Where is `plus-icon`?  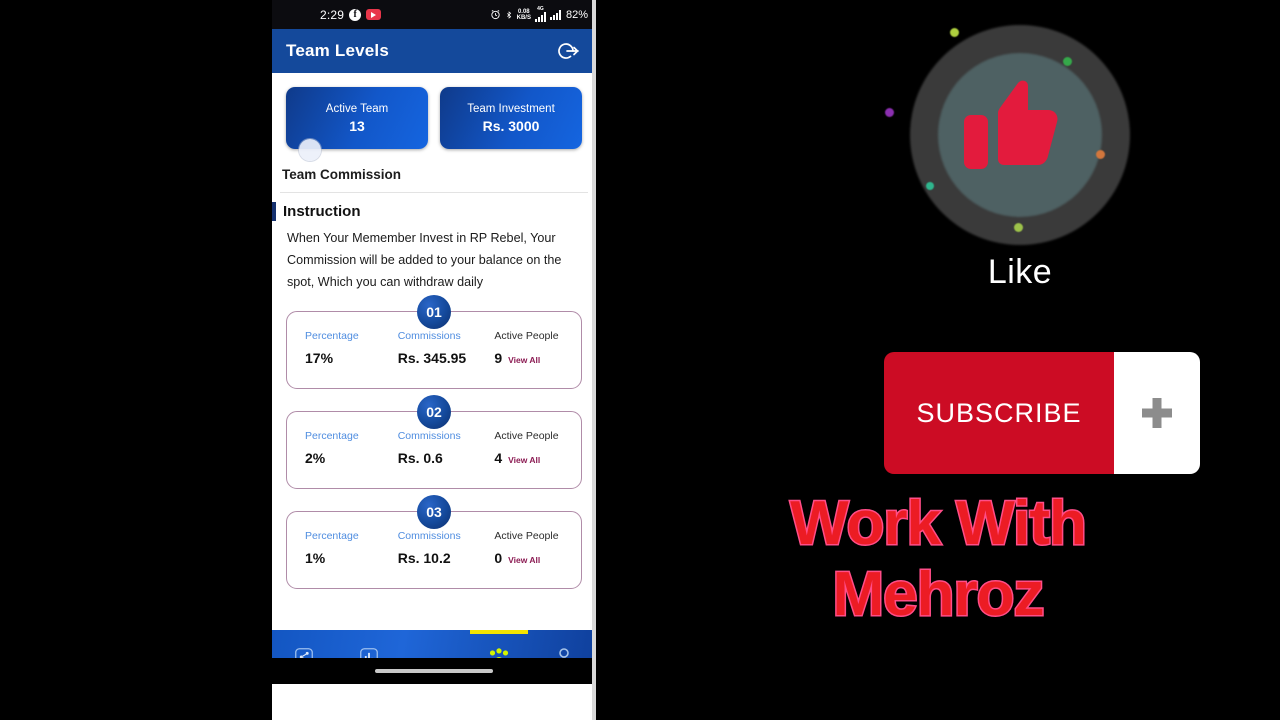 plus-icon is located at coordinates (1157, 413).